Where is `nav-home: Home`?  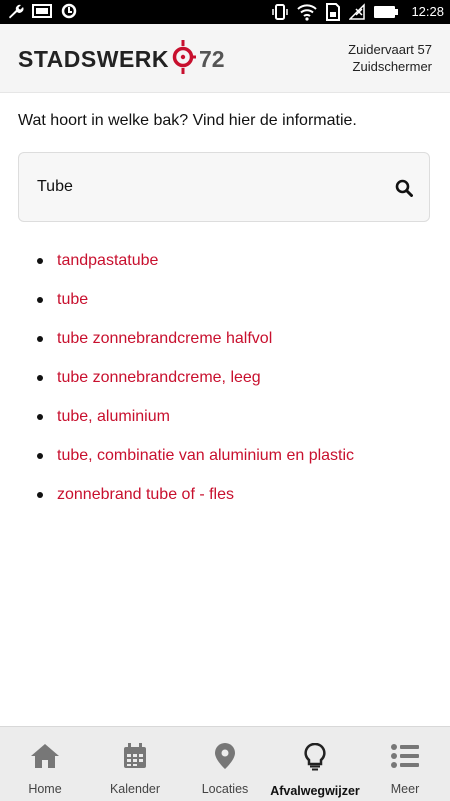
nav-home: Home is located at coordinates (45, 764).